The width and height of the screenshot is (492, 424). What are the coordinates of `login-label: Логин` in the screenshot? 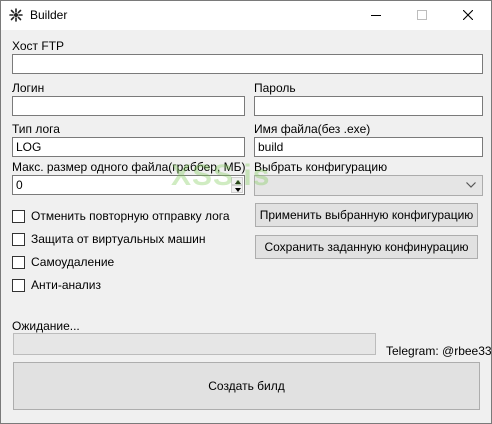 It's located at (28, 88).